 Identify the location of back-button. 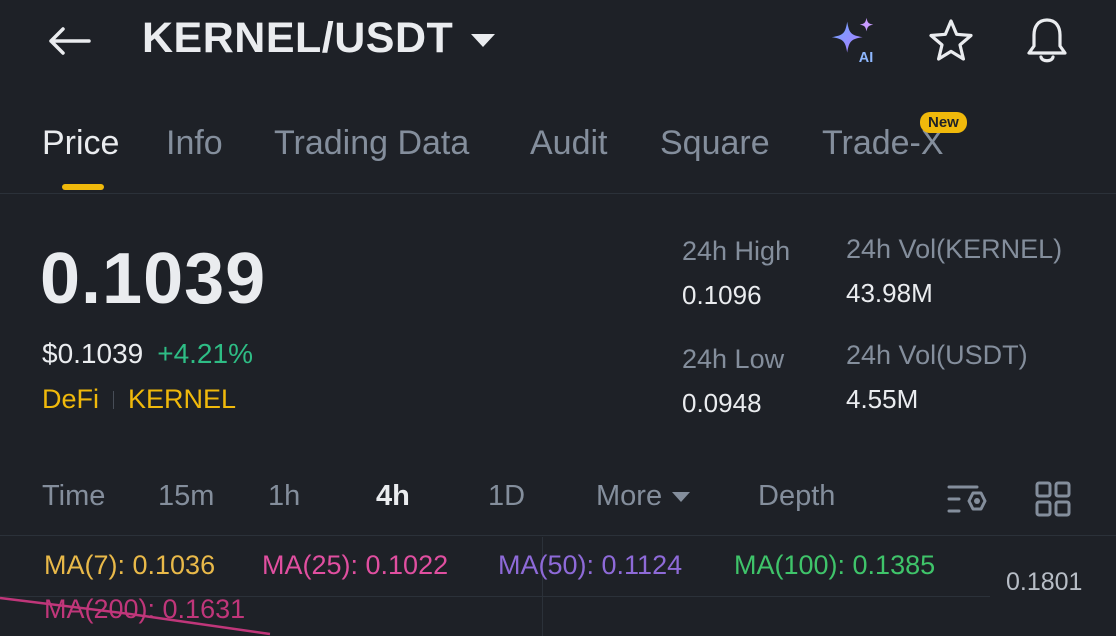
(69, 41).